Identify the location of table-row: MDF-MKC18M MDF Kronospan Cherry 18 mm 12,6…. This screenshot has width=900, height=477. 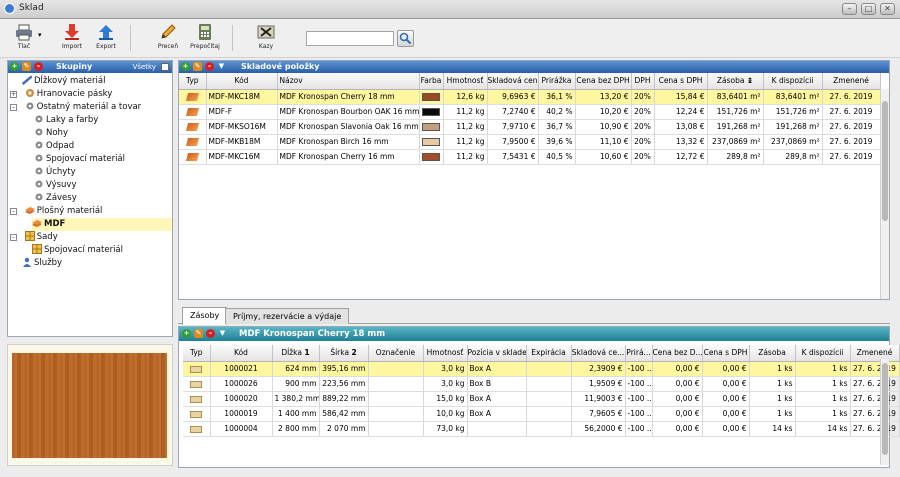
(530, 97).